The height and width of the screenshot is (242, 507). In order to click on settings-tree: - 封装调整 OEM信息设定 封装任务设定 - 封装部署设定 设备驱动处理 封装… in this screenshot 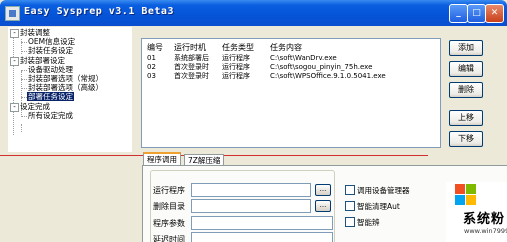, I will do `click(70, 89)`.